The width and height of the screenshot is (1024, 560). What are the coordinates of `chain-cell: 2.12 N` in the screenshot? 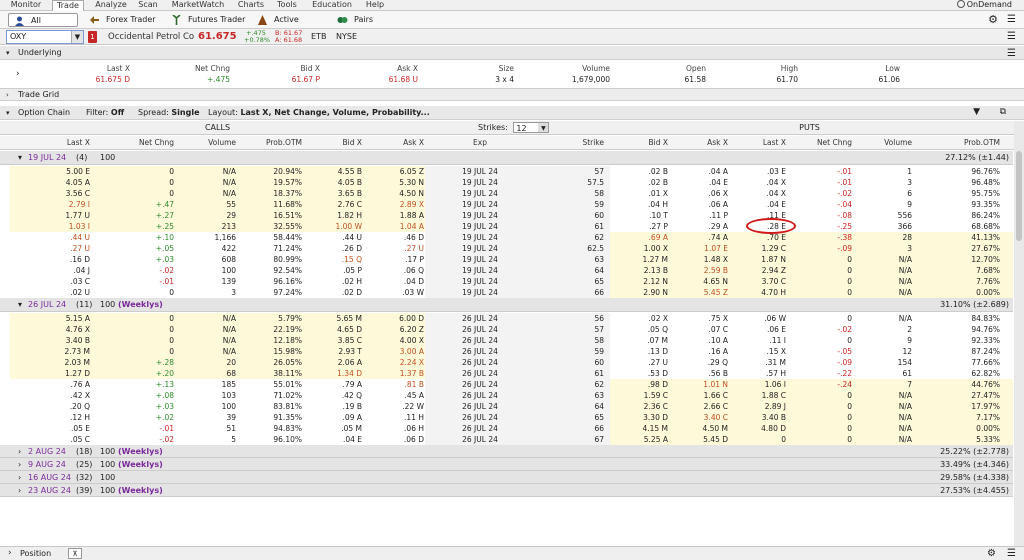 It's located at (640, 281).